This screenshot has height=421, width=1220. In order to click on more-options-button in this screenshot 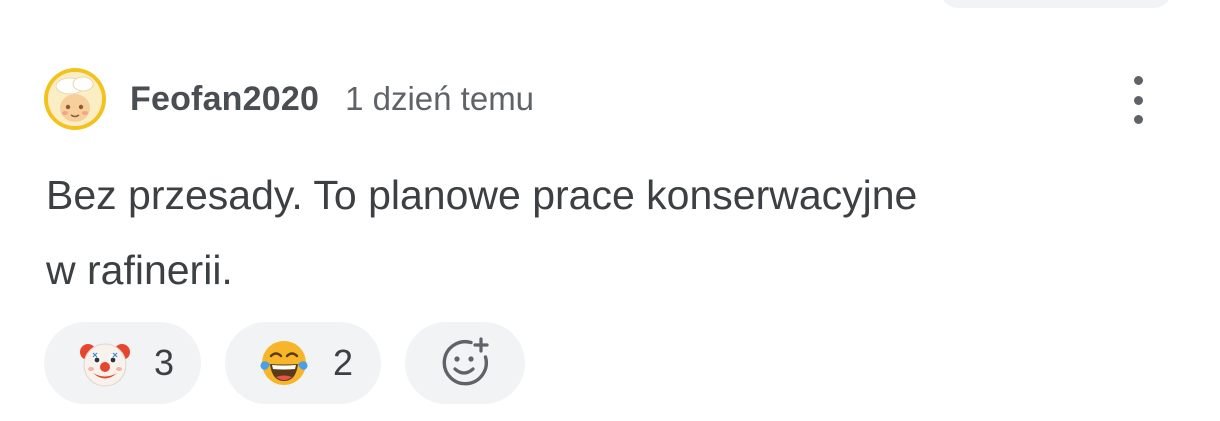, I will do `click(1138, 100)`.